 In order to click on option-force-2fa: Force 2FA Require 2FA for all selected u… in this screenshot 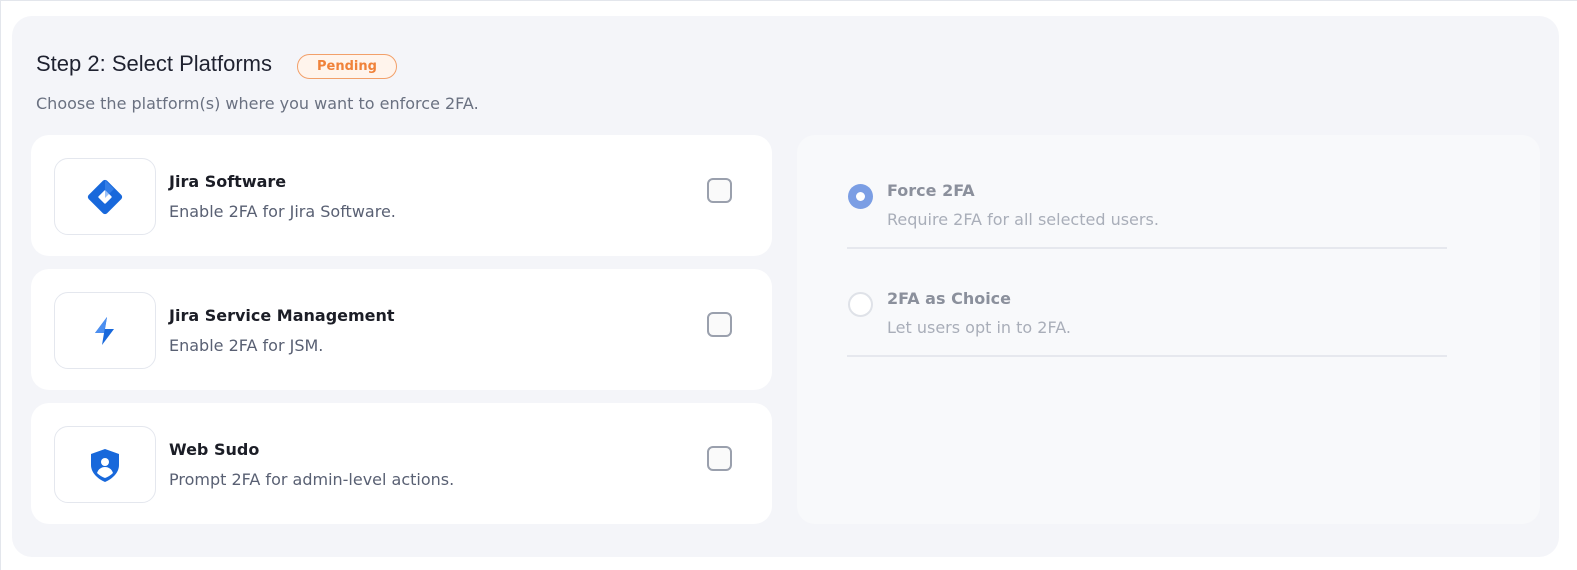, I will do `click(1147, 195)`.